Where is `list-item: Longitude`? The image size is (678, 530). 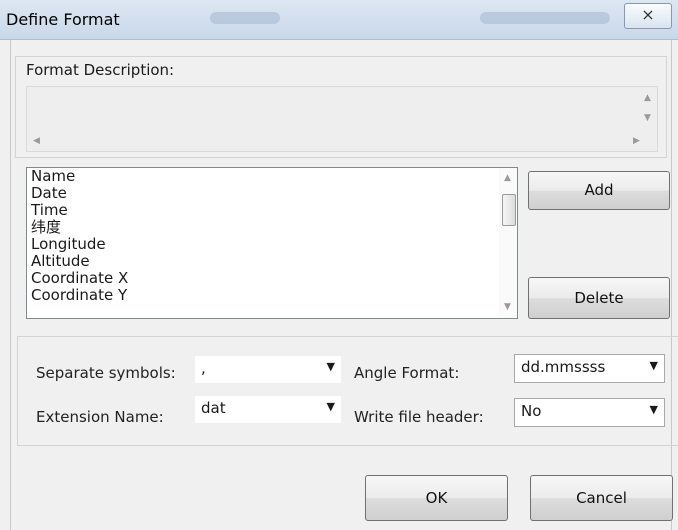
list-item: Longitude is located at coordinates (272, 244).